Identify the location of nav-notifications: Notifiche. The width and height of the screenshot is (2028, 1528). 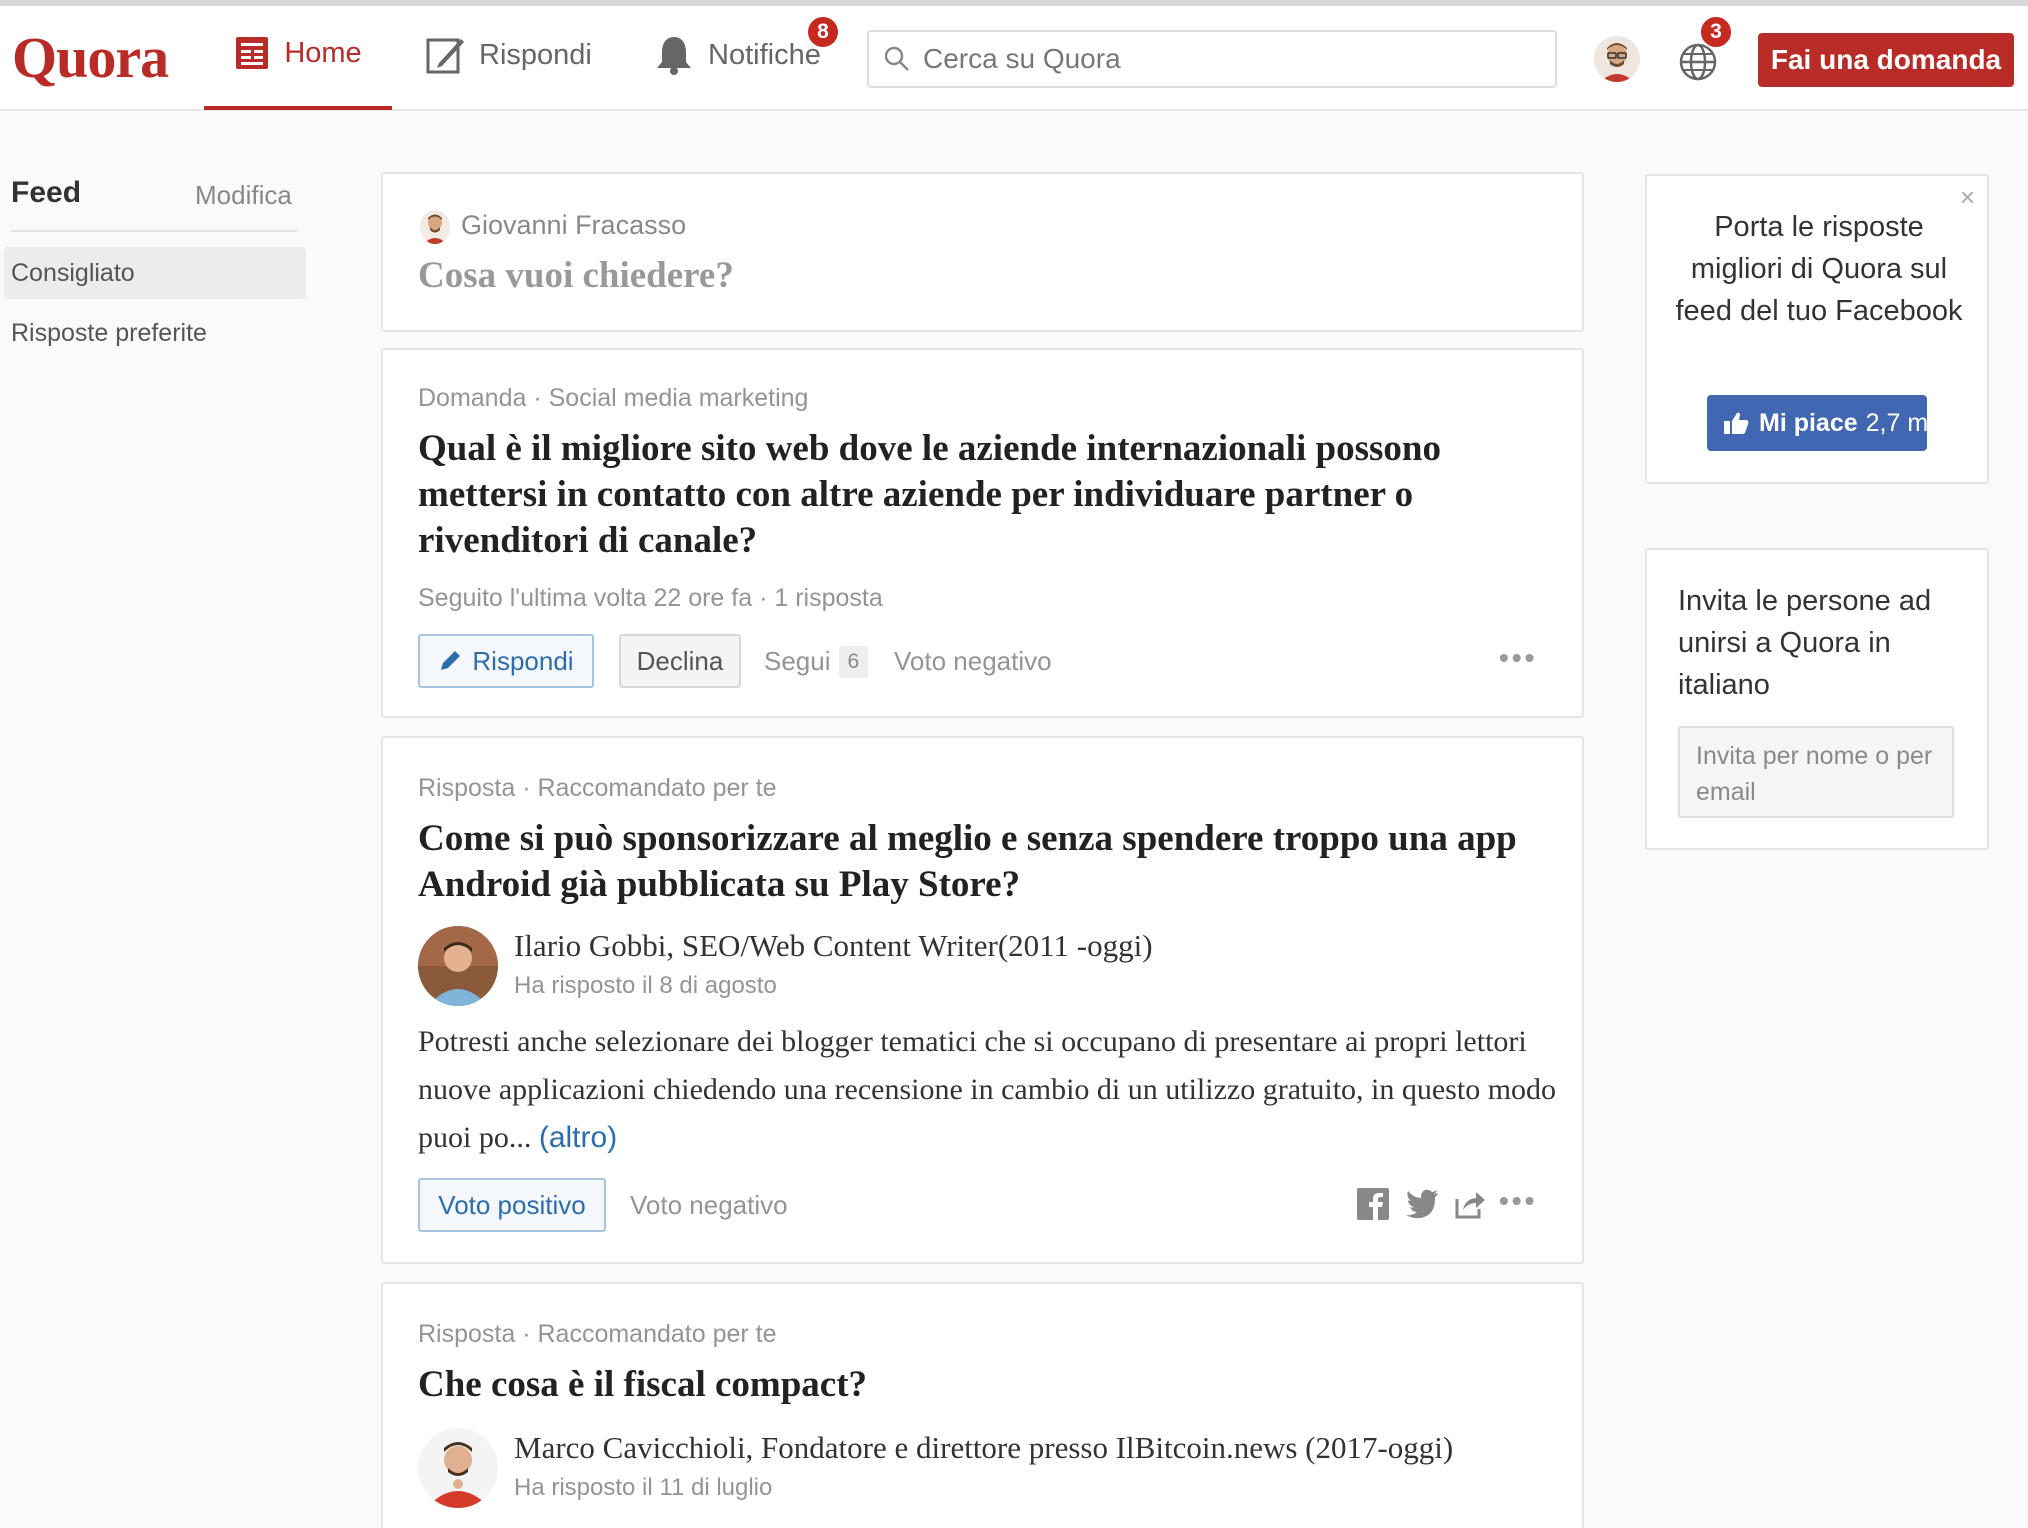
(737, 55).